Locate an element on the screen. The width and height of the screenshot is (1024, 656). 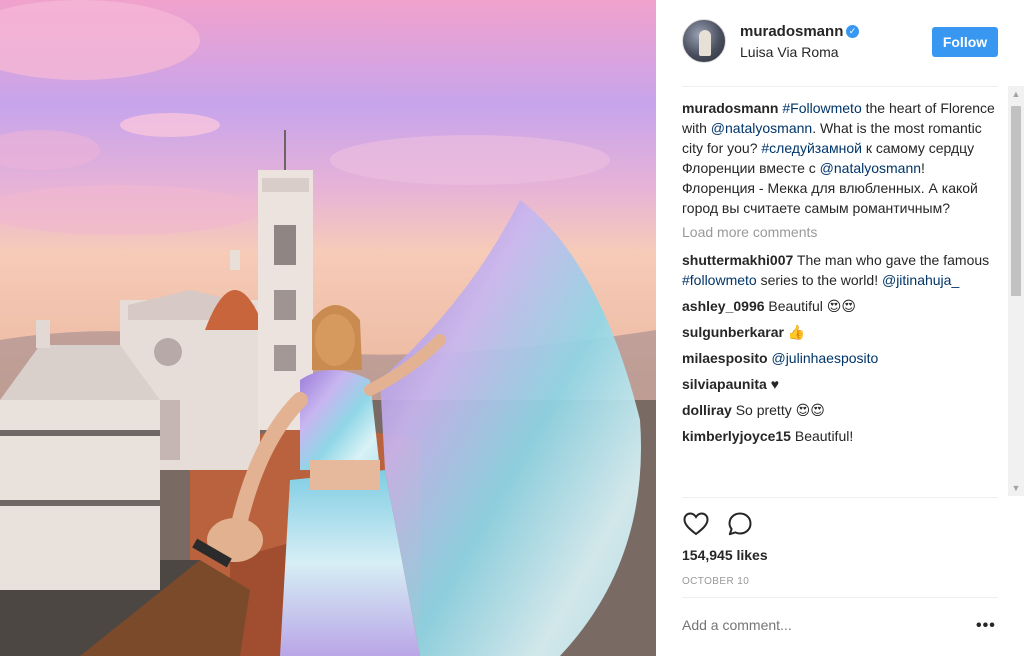
comment-mention: @jitinahuja_ is located at coordinates (920, 280).